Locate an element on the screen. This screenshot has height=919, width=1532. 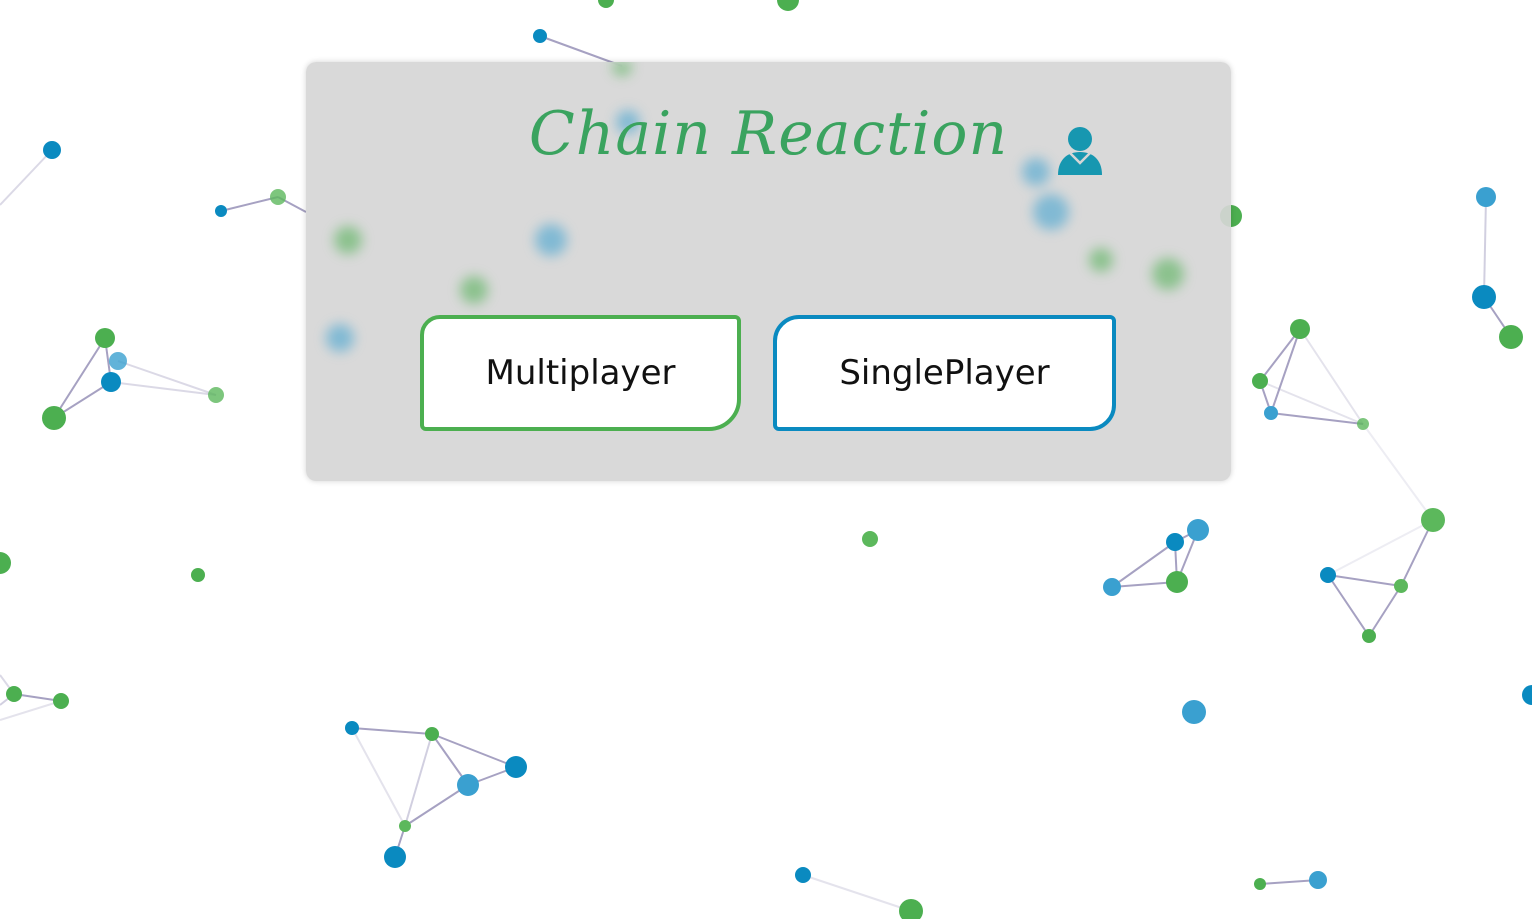
singleplayer-button: SinglePlayer is located at coordinates (944, 373).